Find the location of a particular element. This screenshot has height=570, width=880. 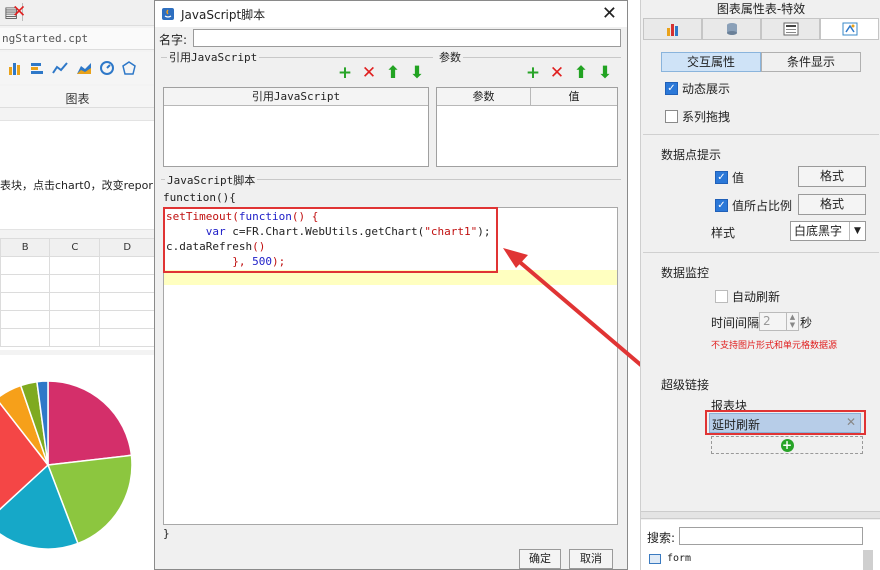

add-link-button: + is located at coordinates (787, 445).